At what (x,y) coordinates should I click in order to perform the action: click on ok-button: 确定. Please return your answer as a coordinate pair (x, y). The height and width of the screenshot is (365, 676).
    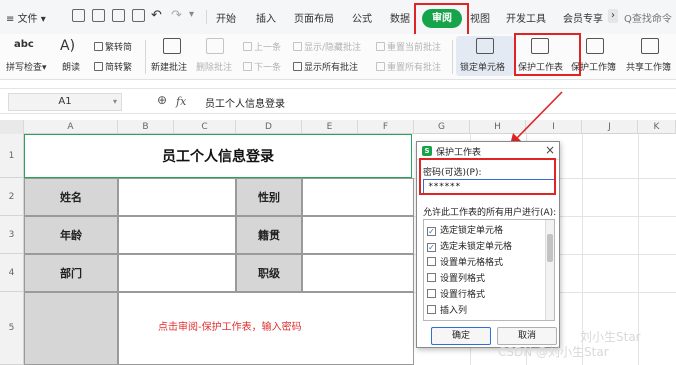
    Looking at the image, I should click on (461, 336).